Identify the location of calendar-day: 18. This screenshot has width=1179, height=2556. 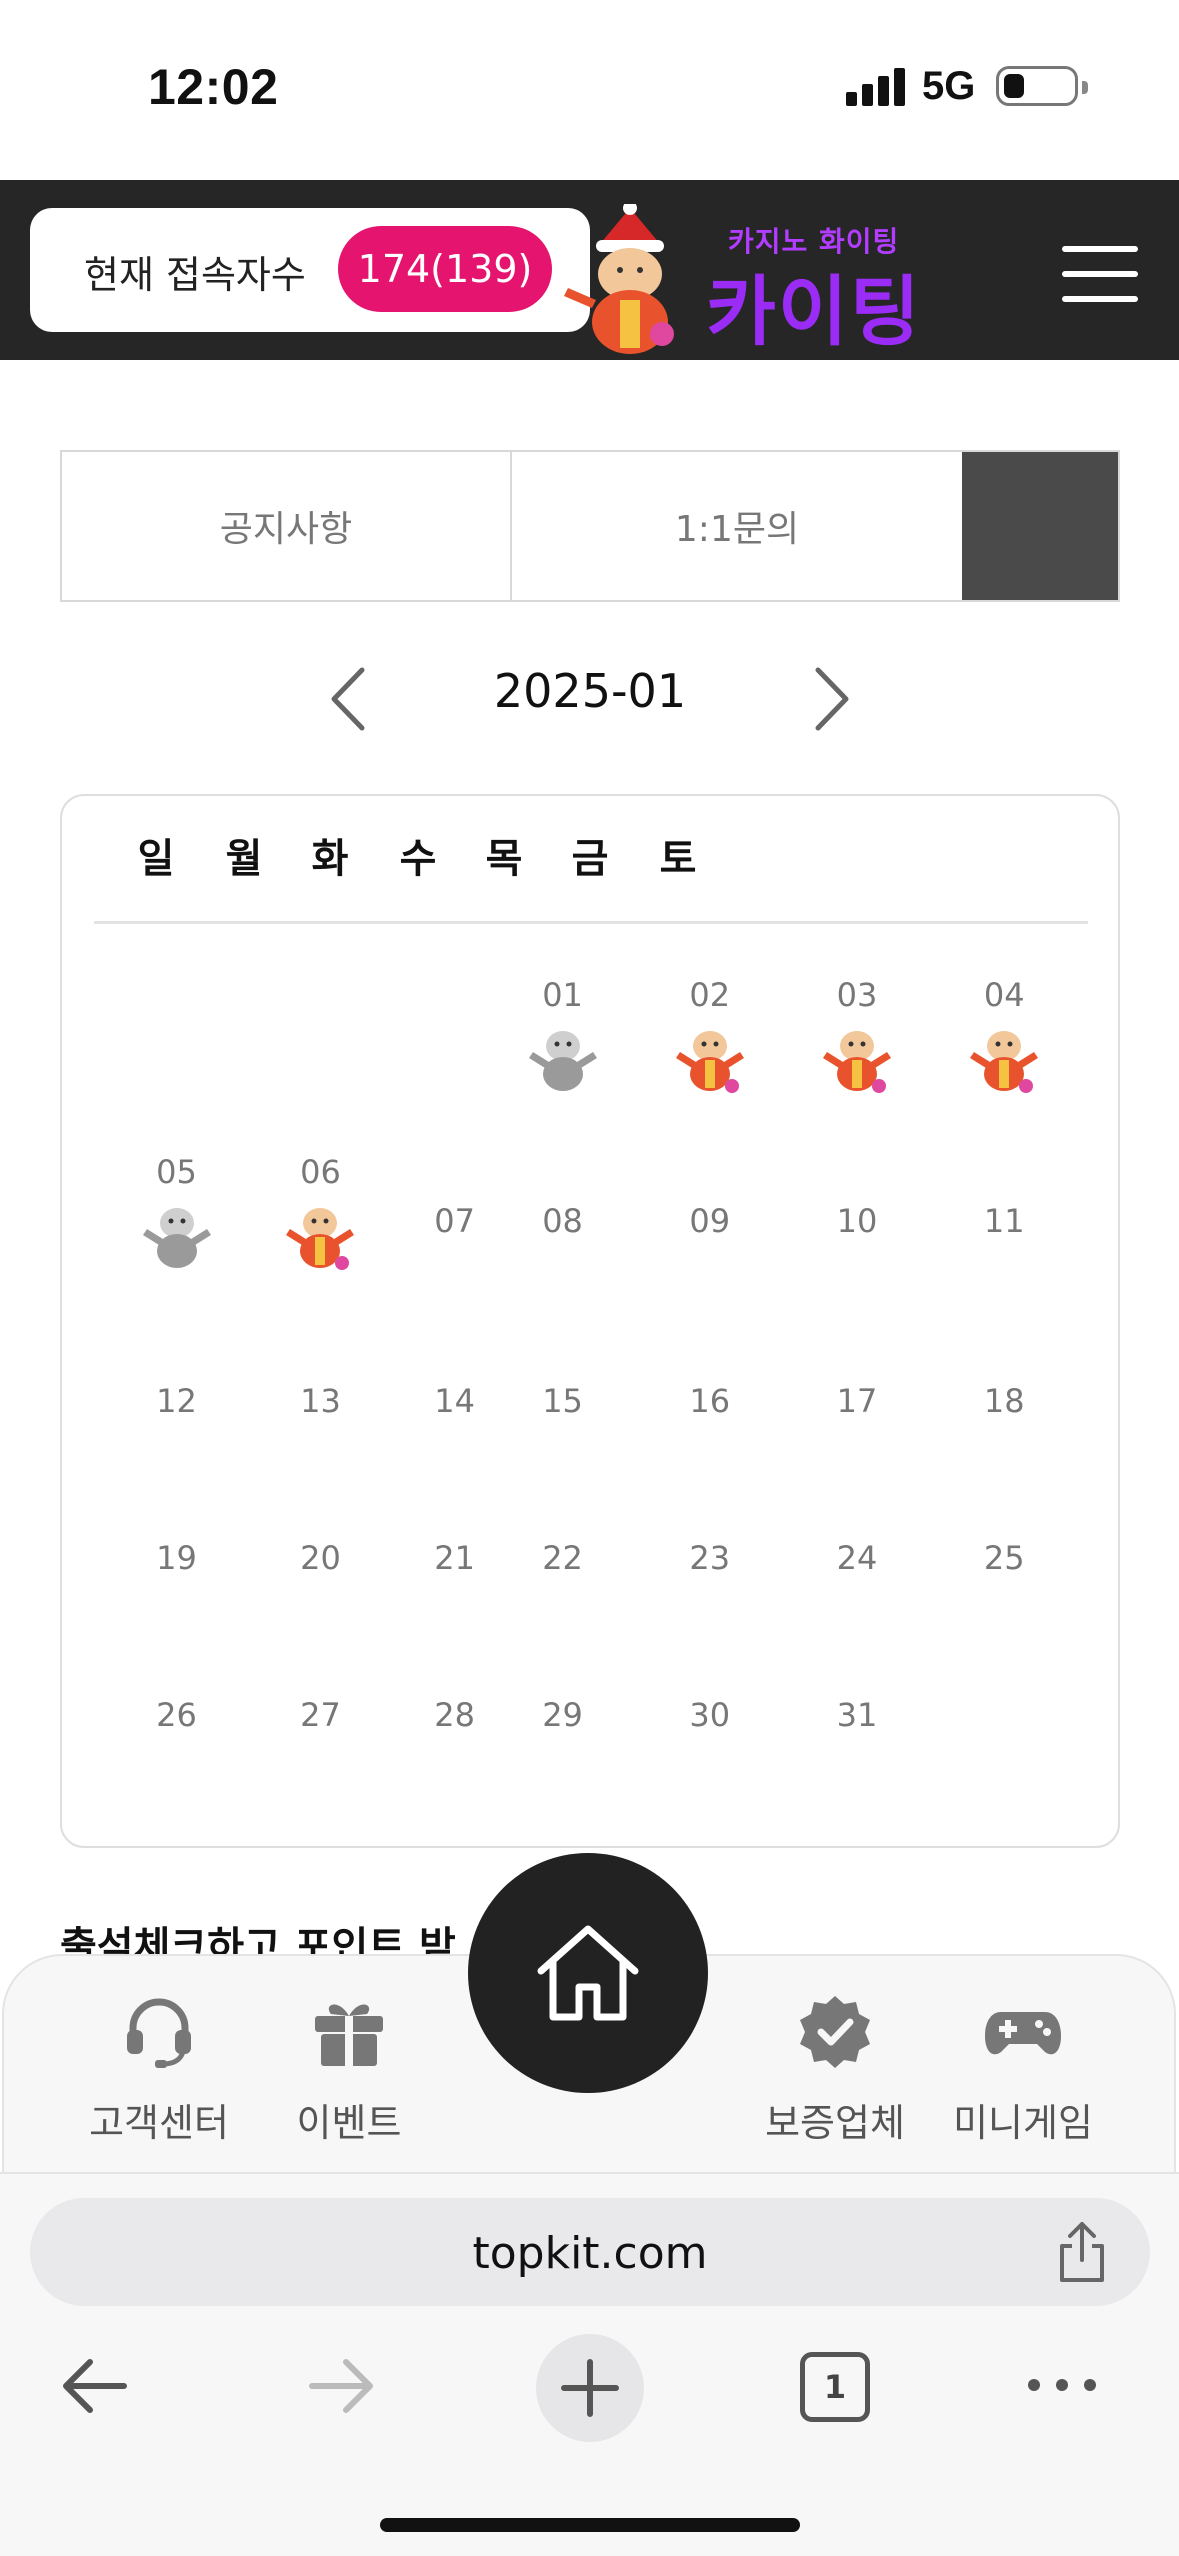
(1004, 1401).